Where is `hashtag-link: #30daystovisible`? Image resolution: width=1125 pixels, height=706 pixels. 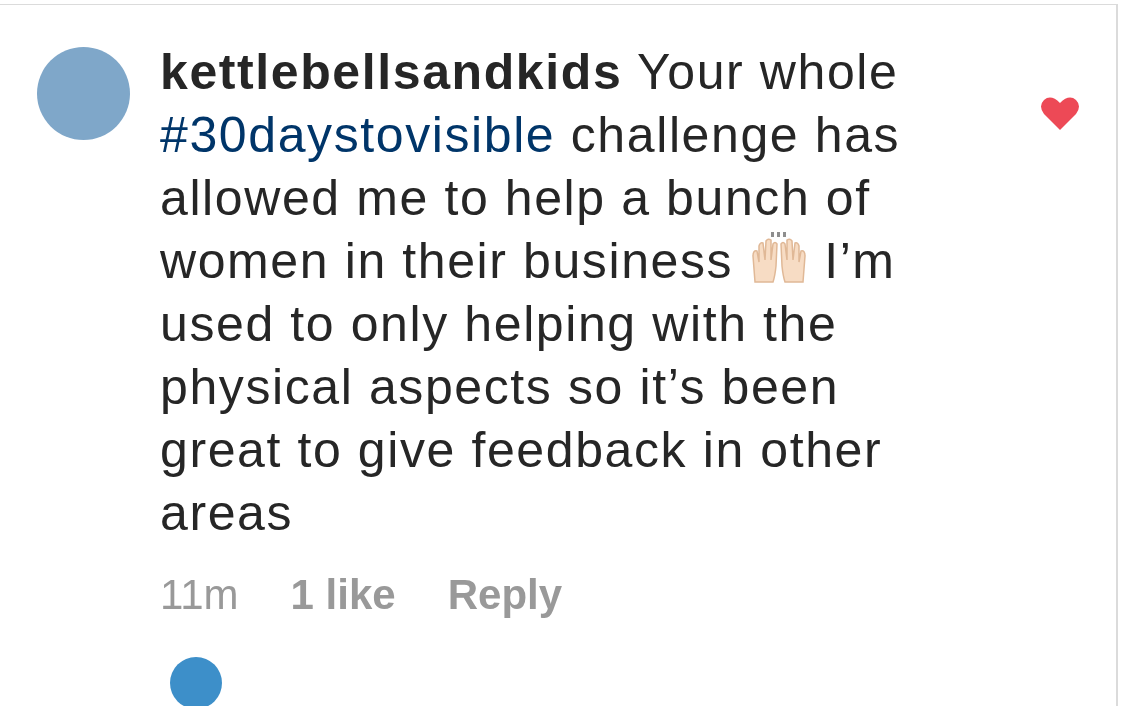 hashtag-link: #30daystovisible is located at coordinates (358, 135).